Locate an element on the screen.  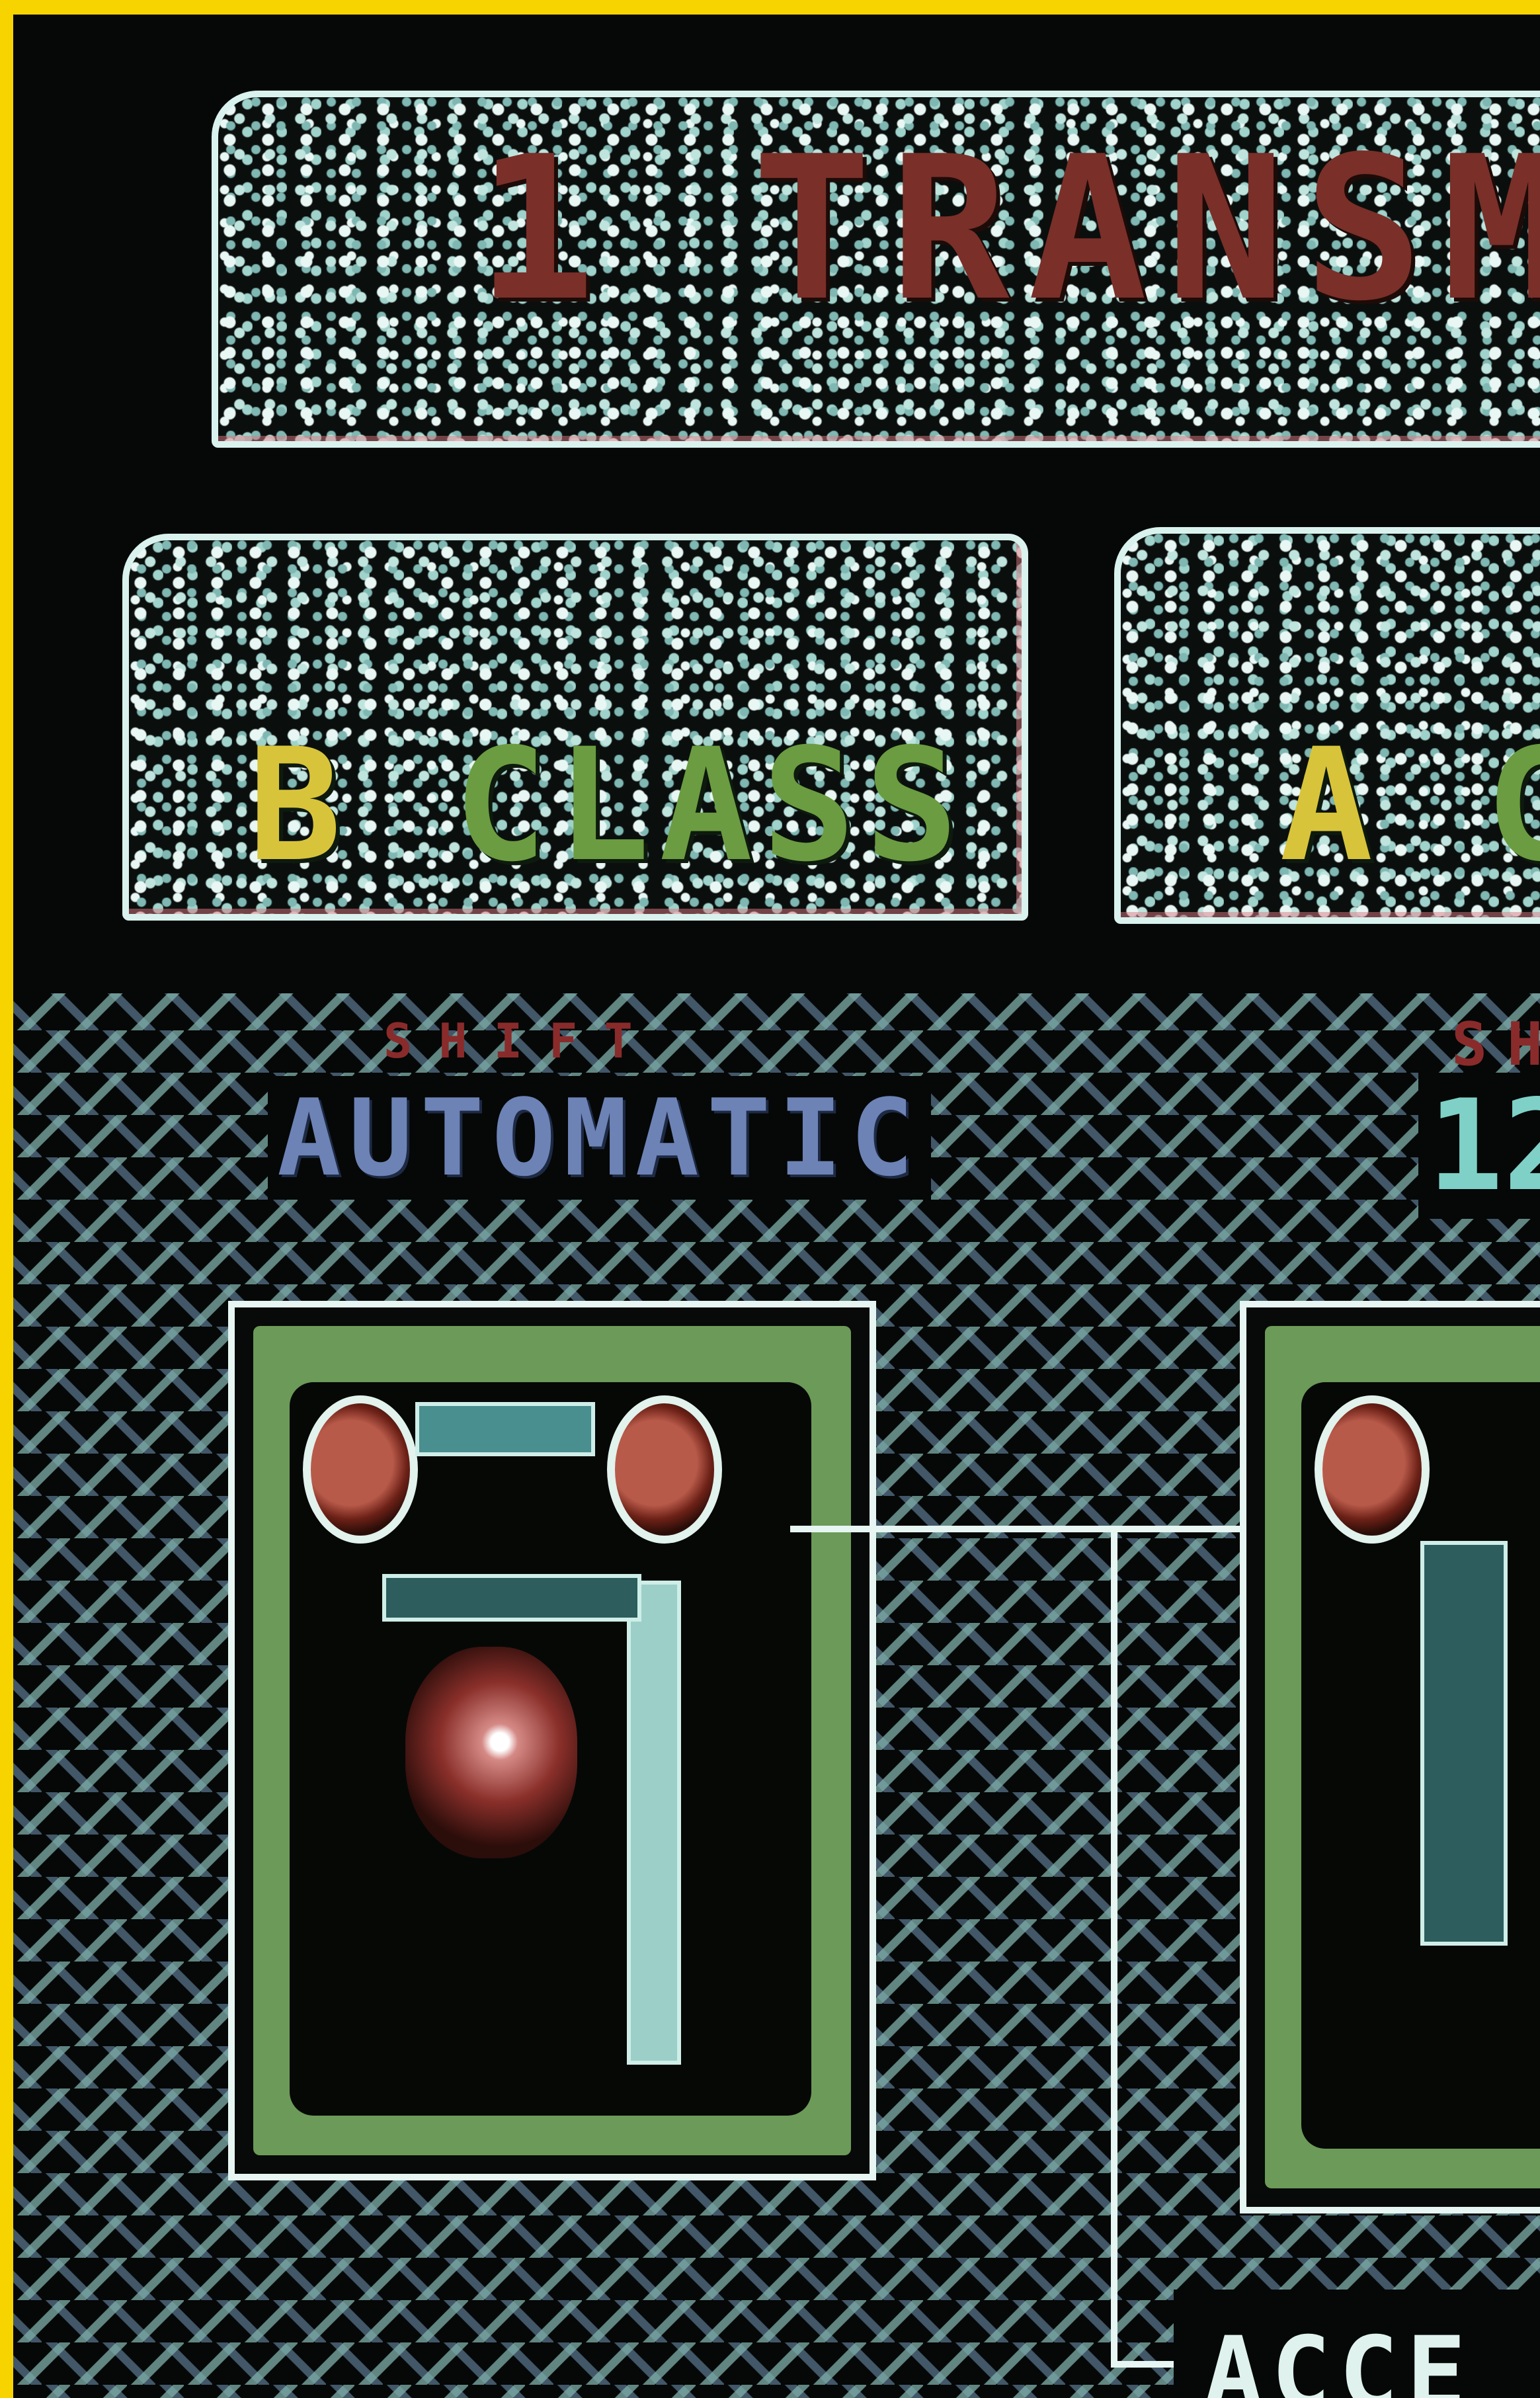
title-text: TRANSMISSION is located at coordinates (1146, 229).